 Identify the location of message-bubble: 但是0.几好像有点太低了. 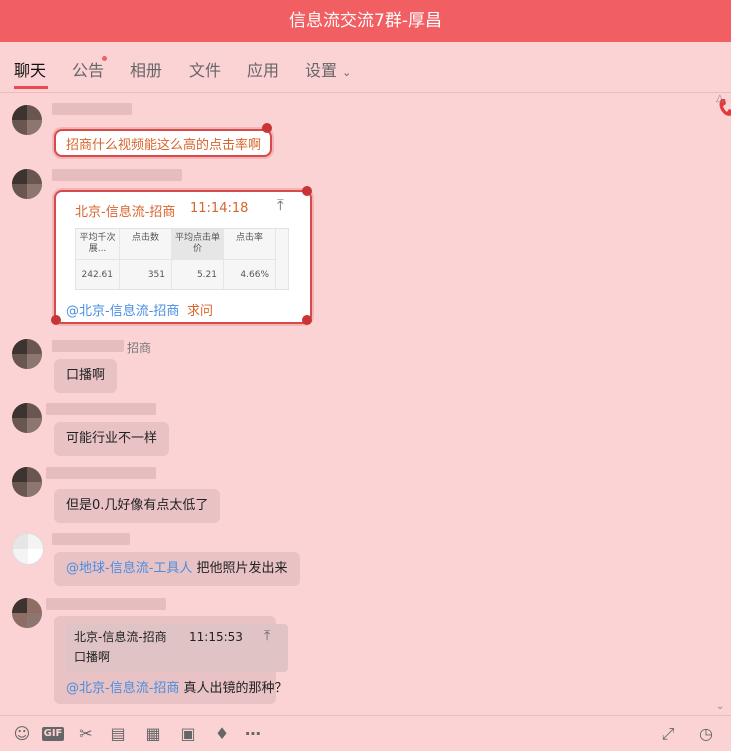
(137, 506).